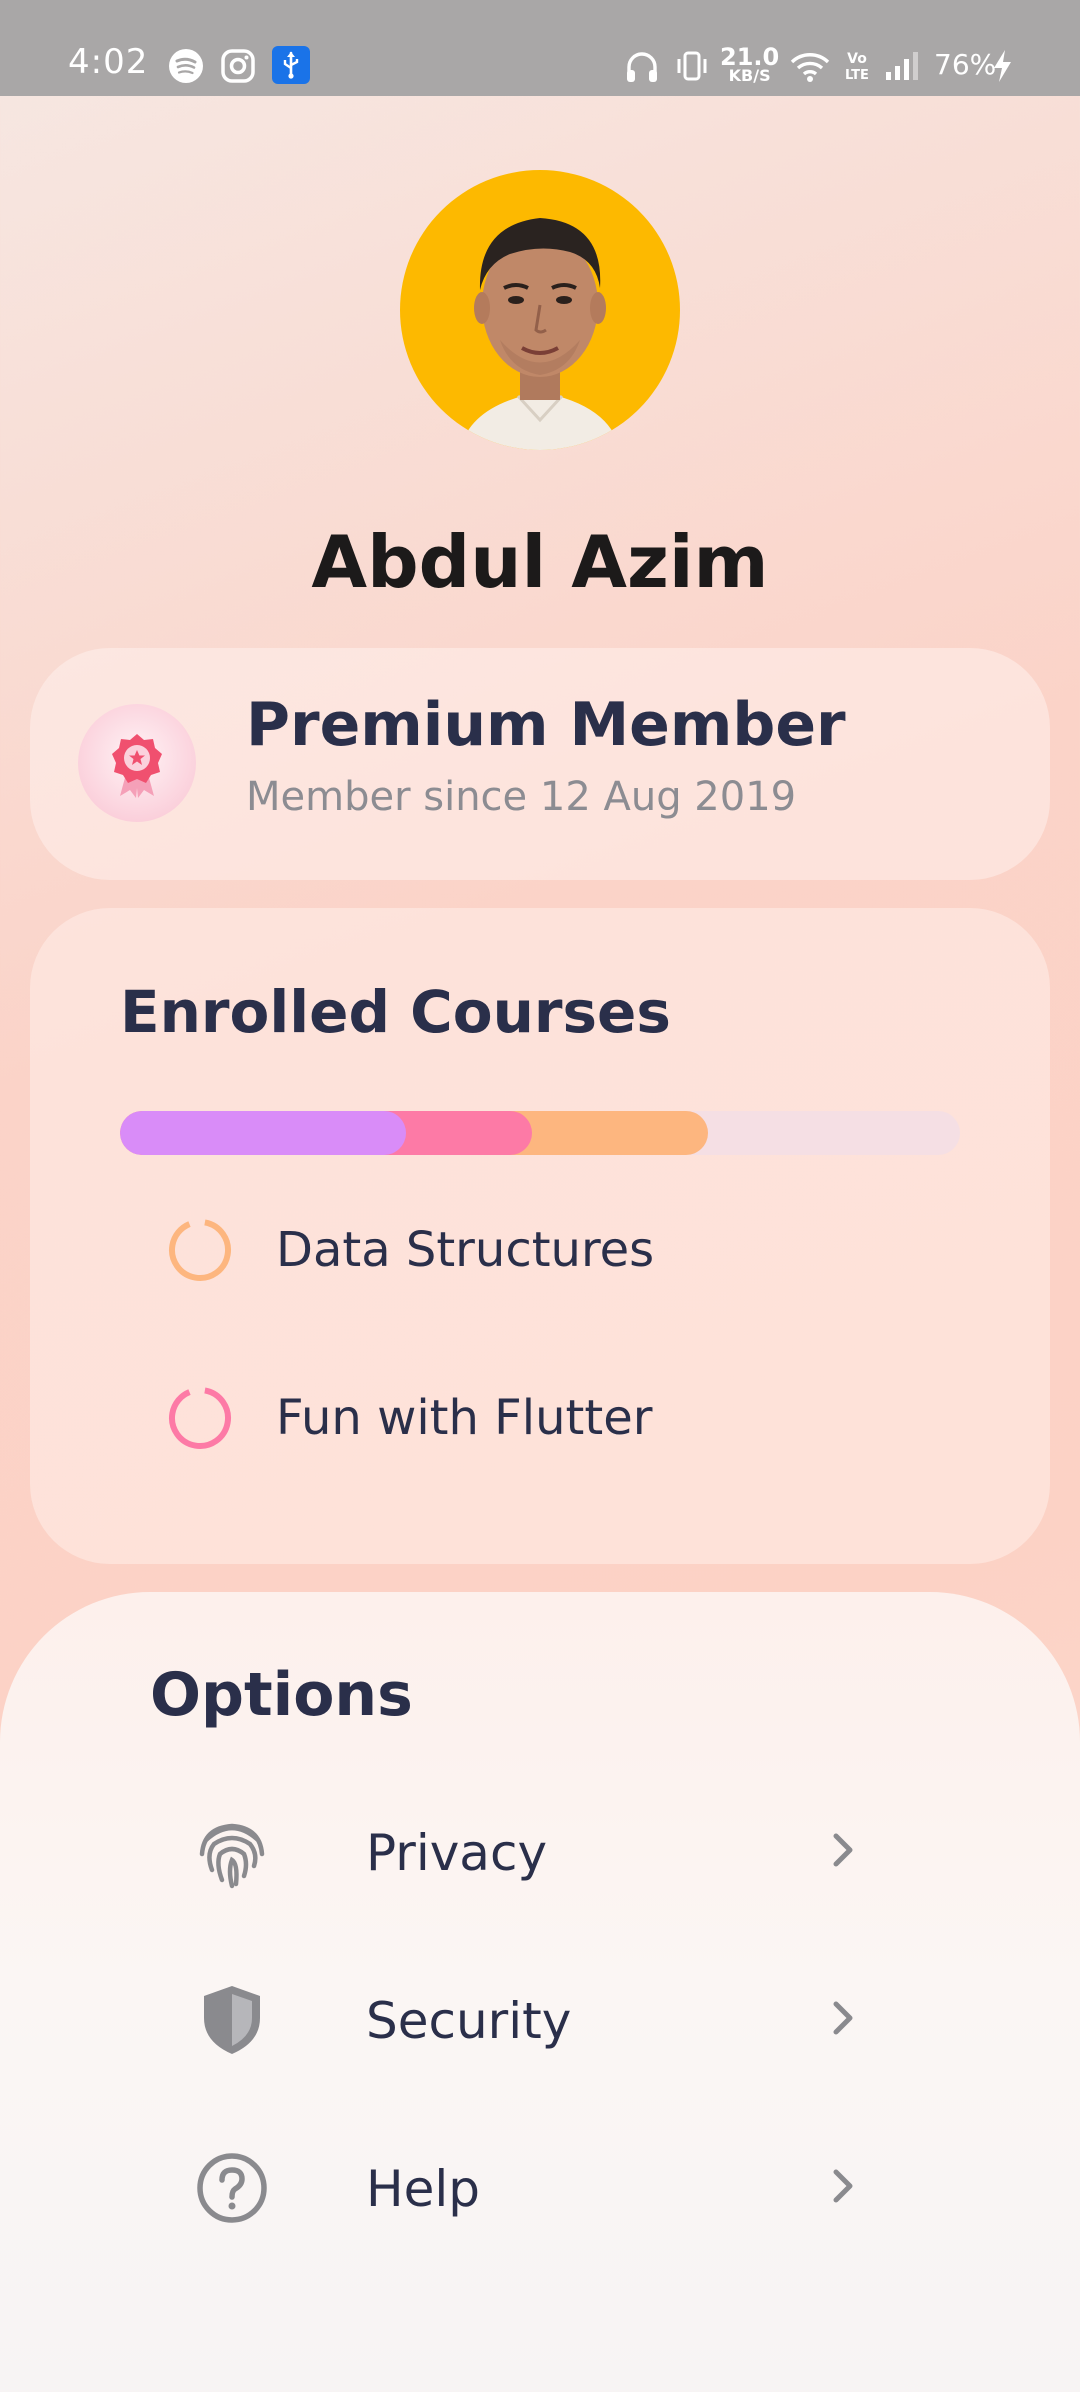  I want to click on option-label: Security, so click(469, 2021).